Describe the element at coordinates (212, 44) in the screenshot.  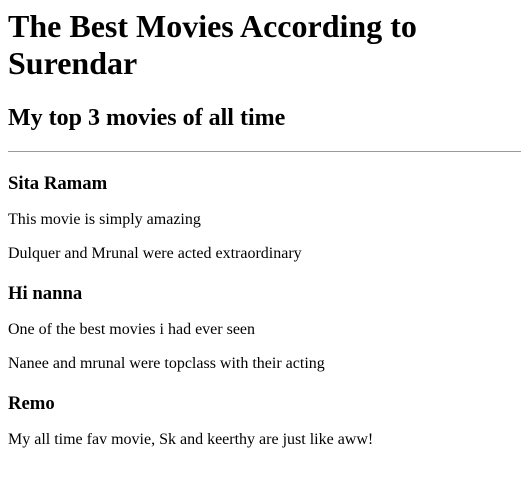
I see `page-title: The Best Movies According to Surendar` at that location.